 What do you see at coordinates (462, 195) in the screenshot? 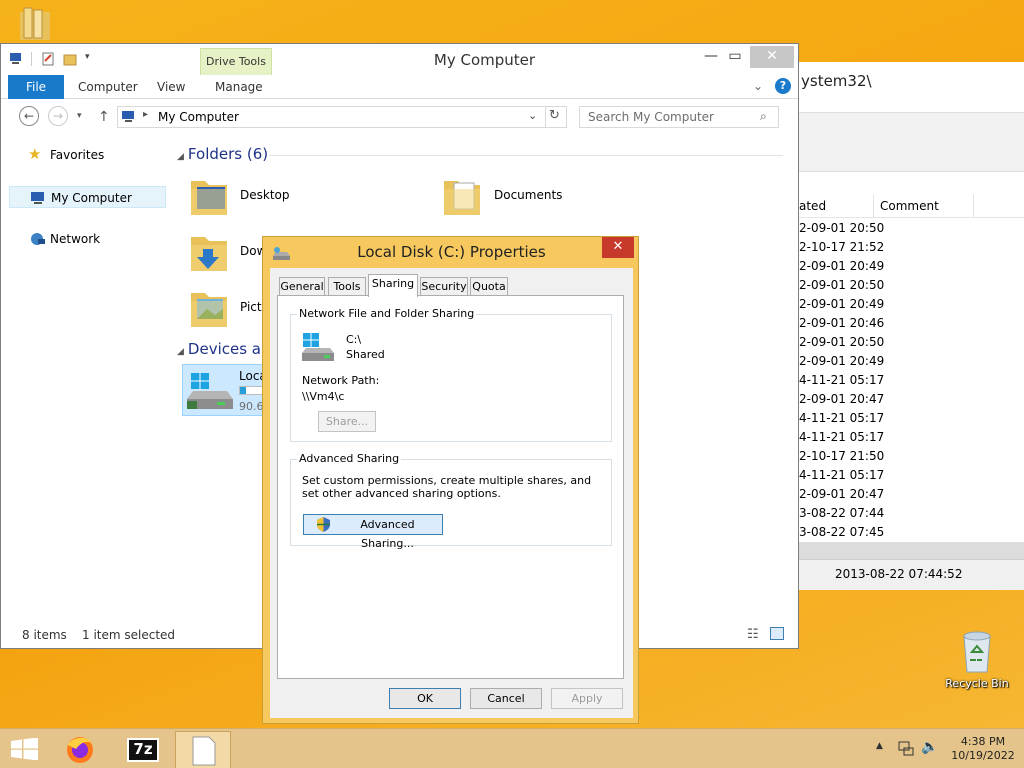
I see `documents-folder-icon` at bounding box center [462, 195].